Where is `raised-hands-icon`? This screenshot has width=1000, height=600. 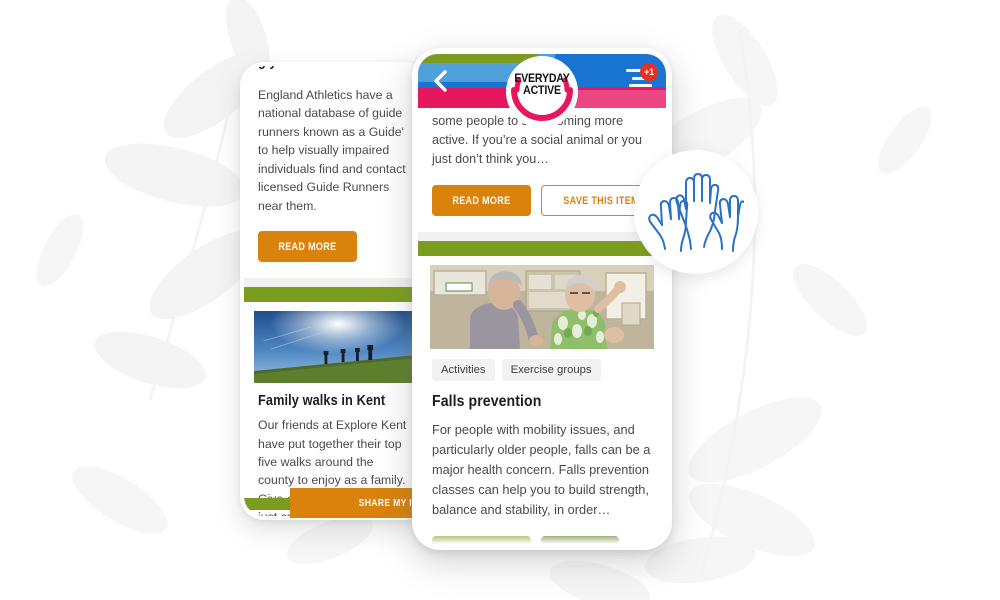
raised-hands-icon is located at coordinates (696, 212).